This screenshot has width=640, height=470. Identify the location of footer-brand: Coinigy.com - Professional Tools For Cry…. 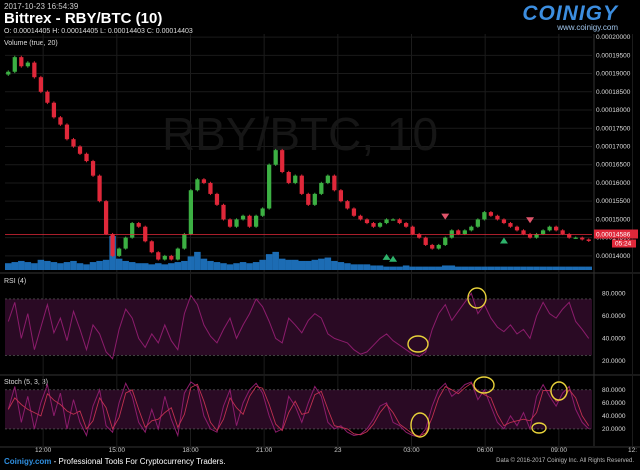
(115, 461).